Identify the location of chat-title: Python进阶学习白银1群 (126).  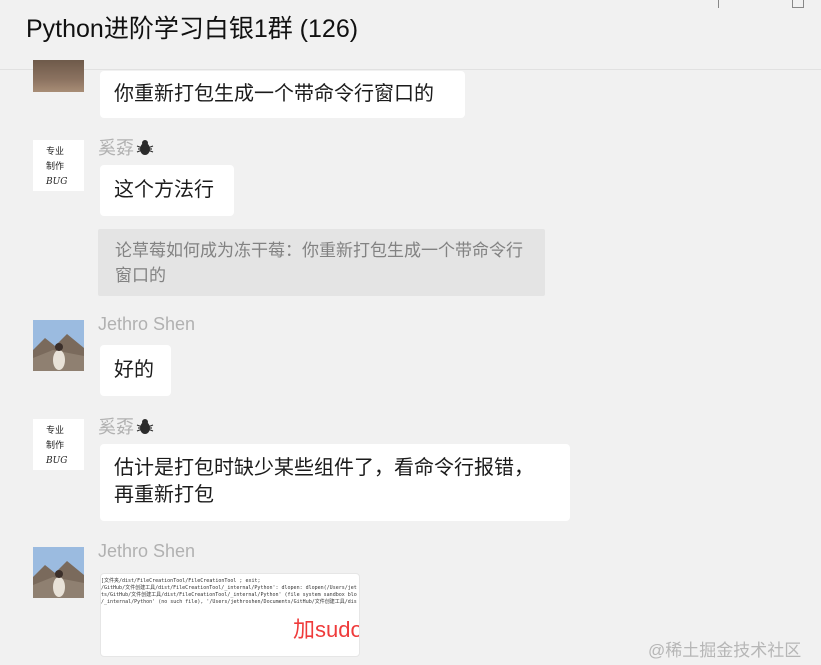
(192, 29).